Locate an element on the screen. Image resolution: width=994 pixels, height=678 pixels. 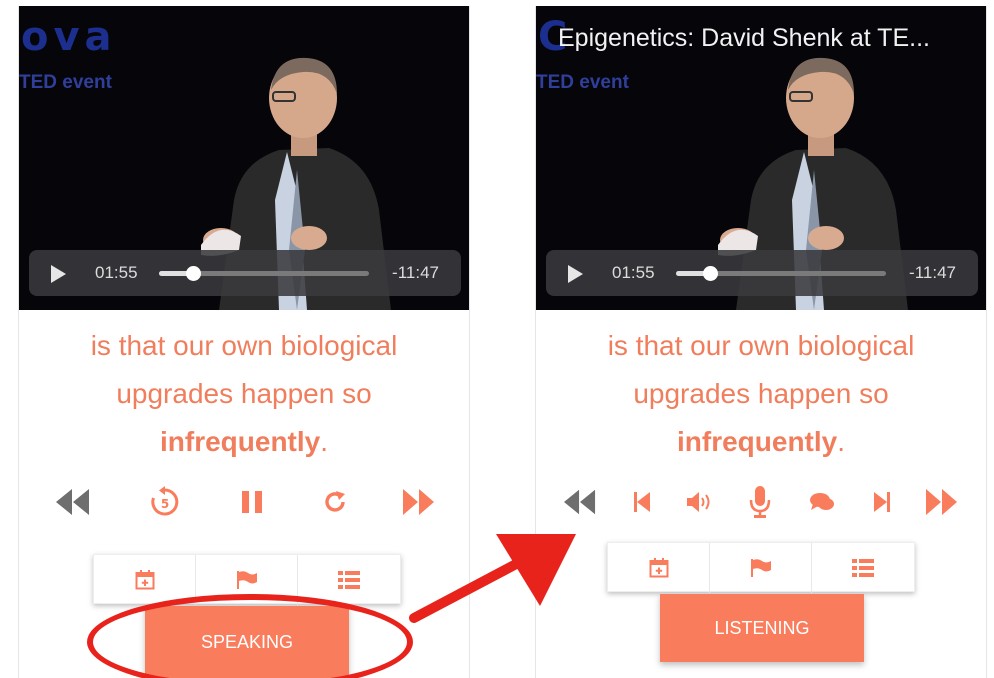
microphone-button is located at coordinates (760, 502).